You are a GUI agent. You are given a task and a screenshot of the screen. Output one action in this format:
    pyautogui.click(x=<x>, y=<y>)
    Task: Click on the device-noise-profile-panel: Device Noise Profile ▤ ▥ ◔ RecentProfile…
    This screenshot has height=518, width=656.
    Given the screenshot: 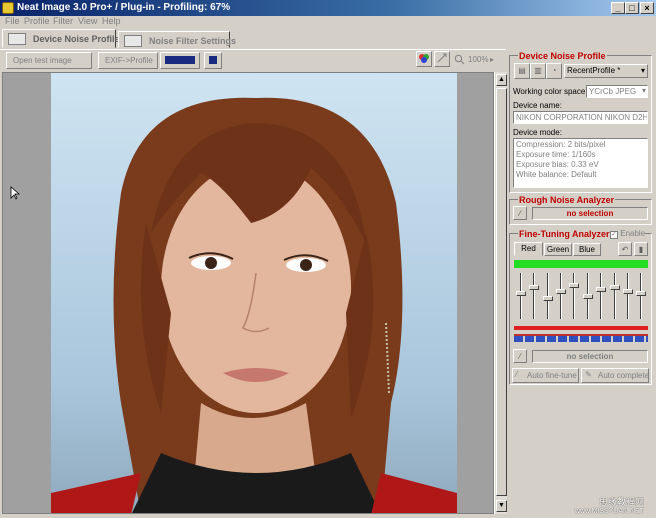 What is the action you would take?
    pyautogui.click(x=580, y=122)
    